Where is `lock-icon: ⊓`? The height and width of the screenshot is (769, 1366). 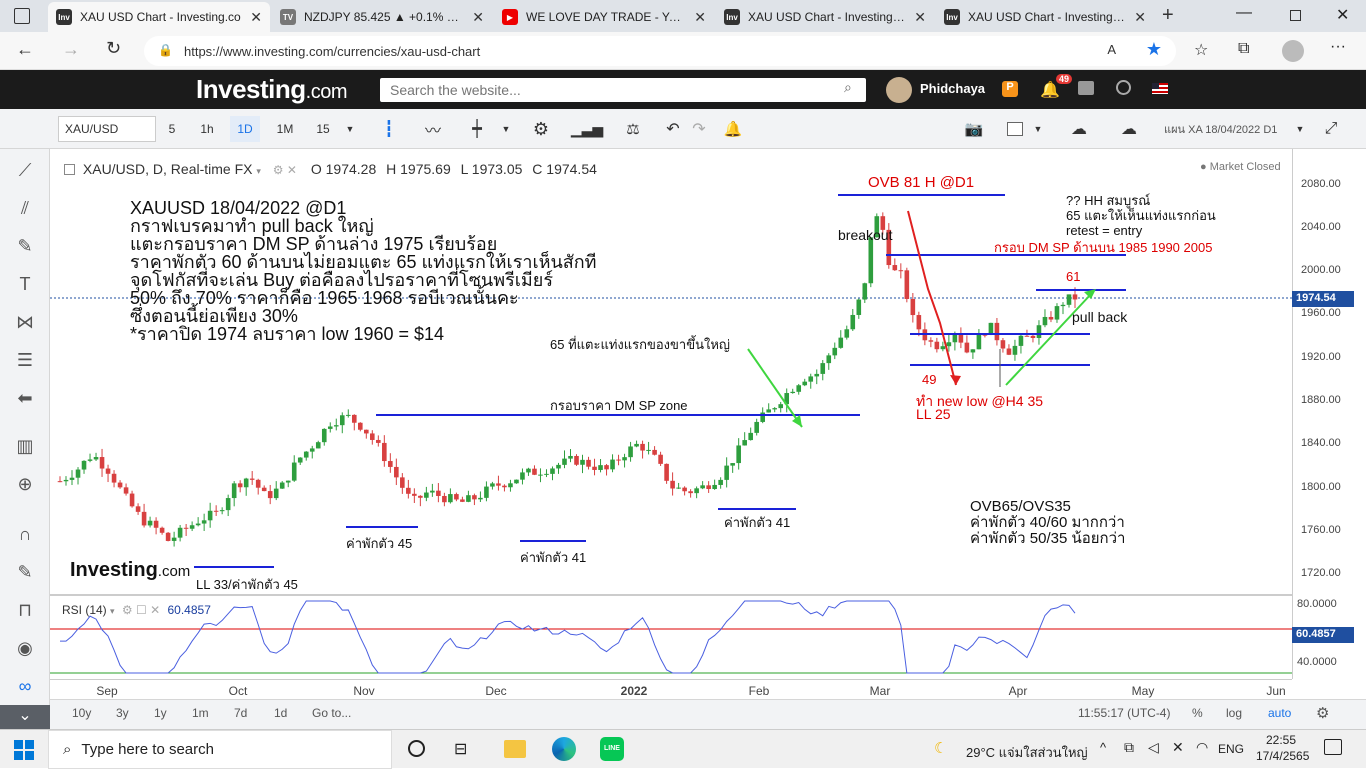 lock-icon: ⊓ is located at coordinates (25, 610).